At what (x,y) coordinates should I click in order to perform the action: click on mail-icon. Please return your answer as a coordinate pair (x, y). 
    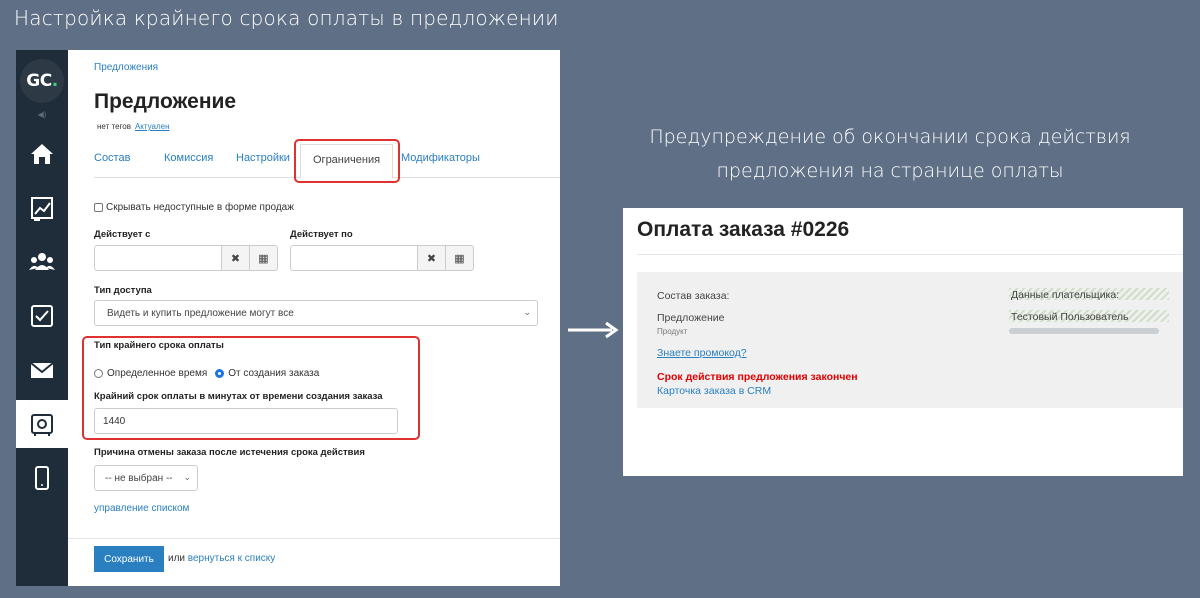
    Looking at the image, I should click on (42, 370).